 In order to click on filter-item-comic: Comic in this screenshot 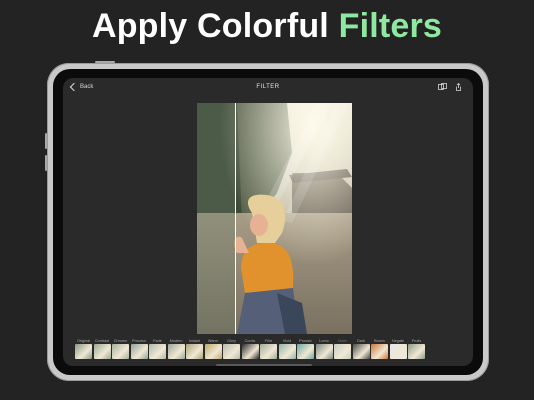, I will do `click(250, 348)`.